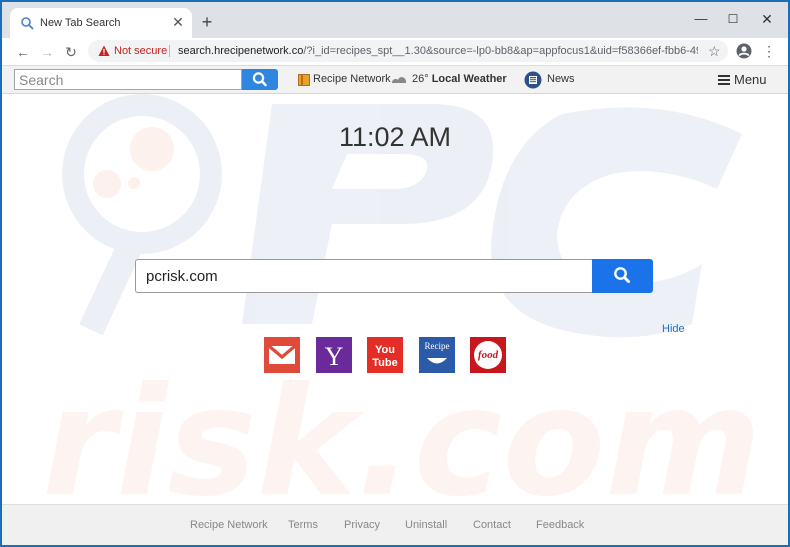 Image resolution: width=790 pixels, height=547 pixels. What do you see at coordinates (23, 52) in the screenshot?
I see `back-arrow-icon: ←` at bounding box center [23, 52].